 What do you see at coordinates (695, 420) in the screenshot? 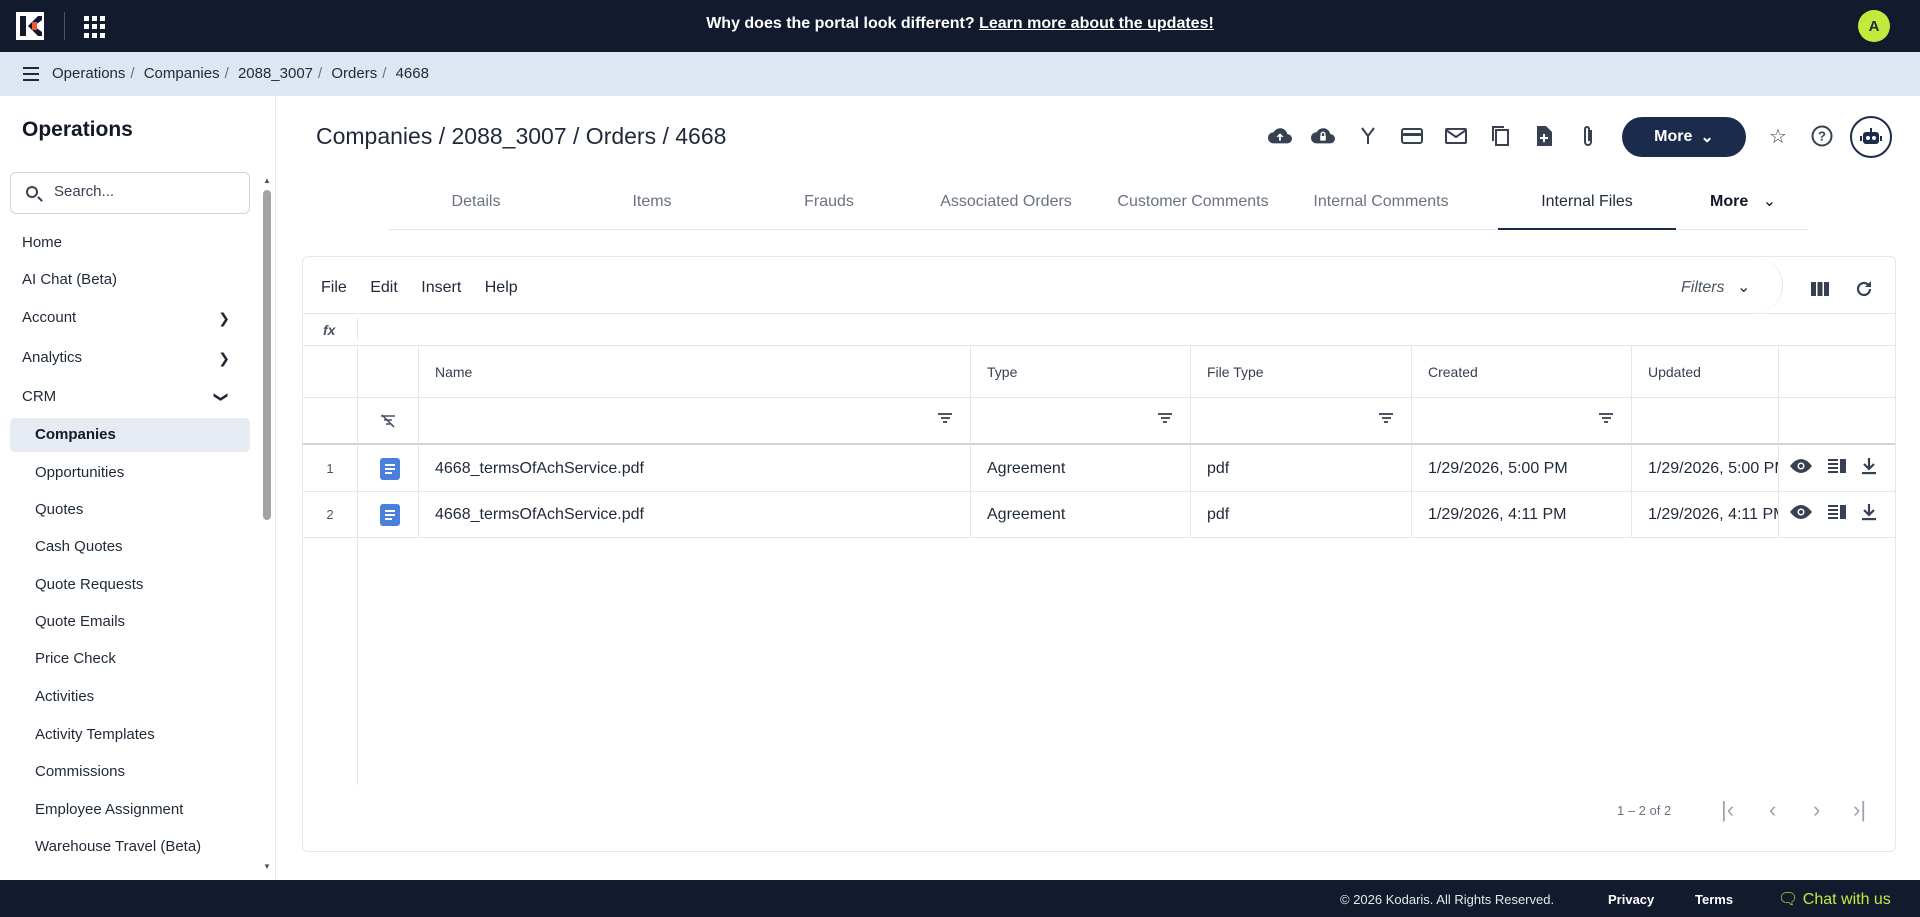
I see `name-filter-cell` at bounding box center [695, 420].